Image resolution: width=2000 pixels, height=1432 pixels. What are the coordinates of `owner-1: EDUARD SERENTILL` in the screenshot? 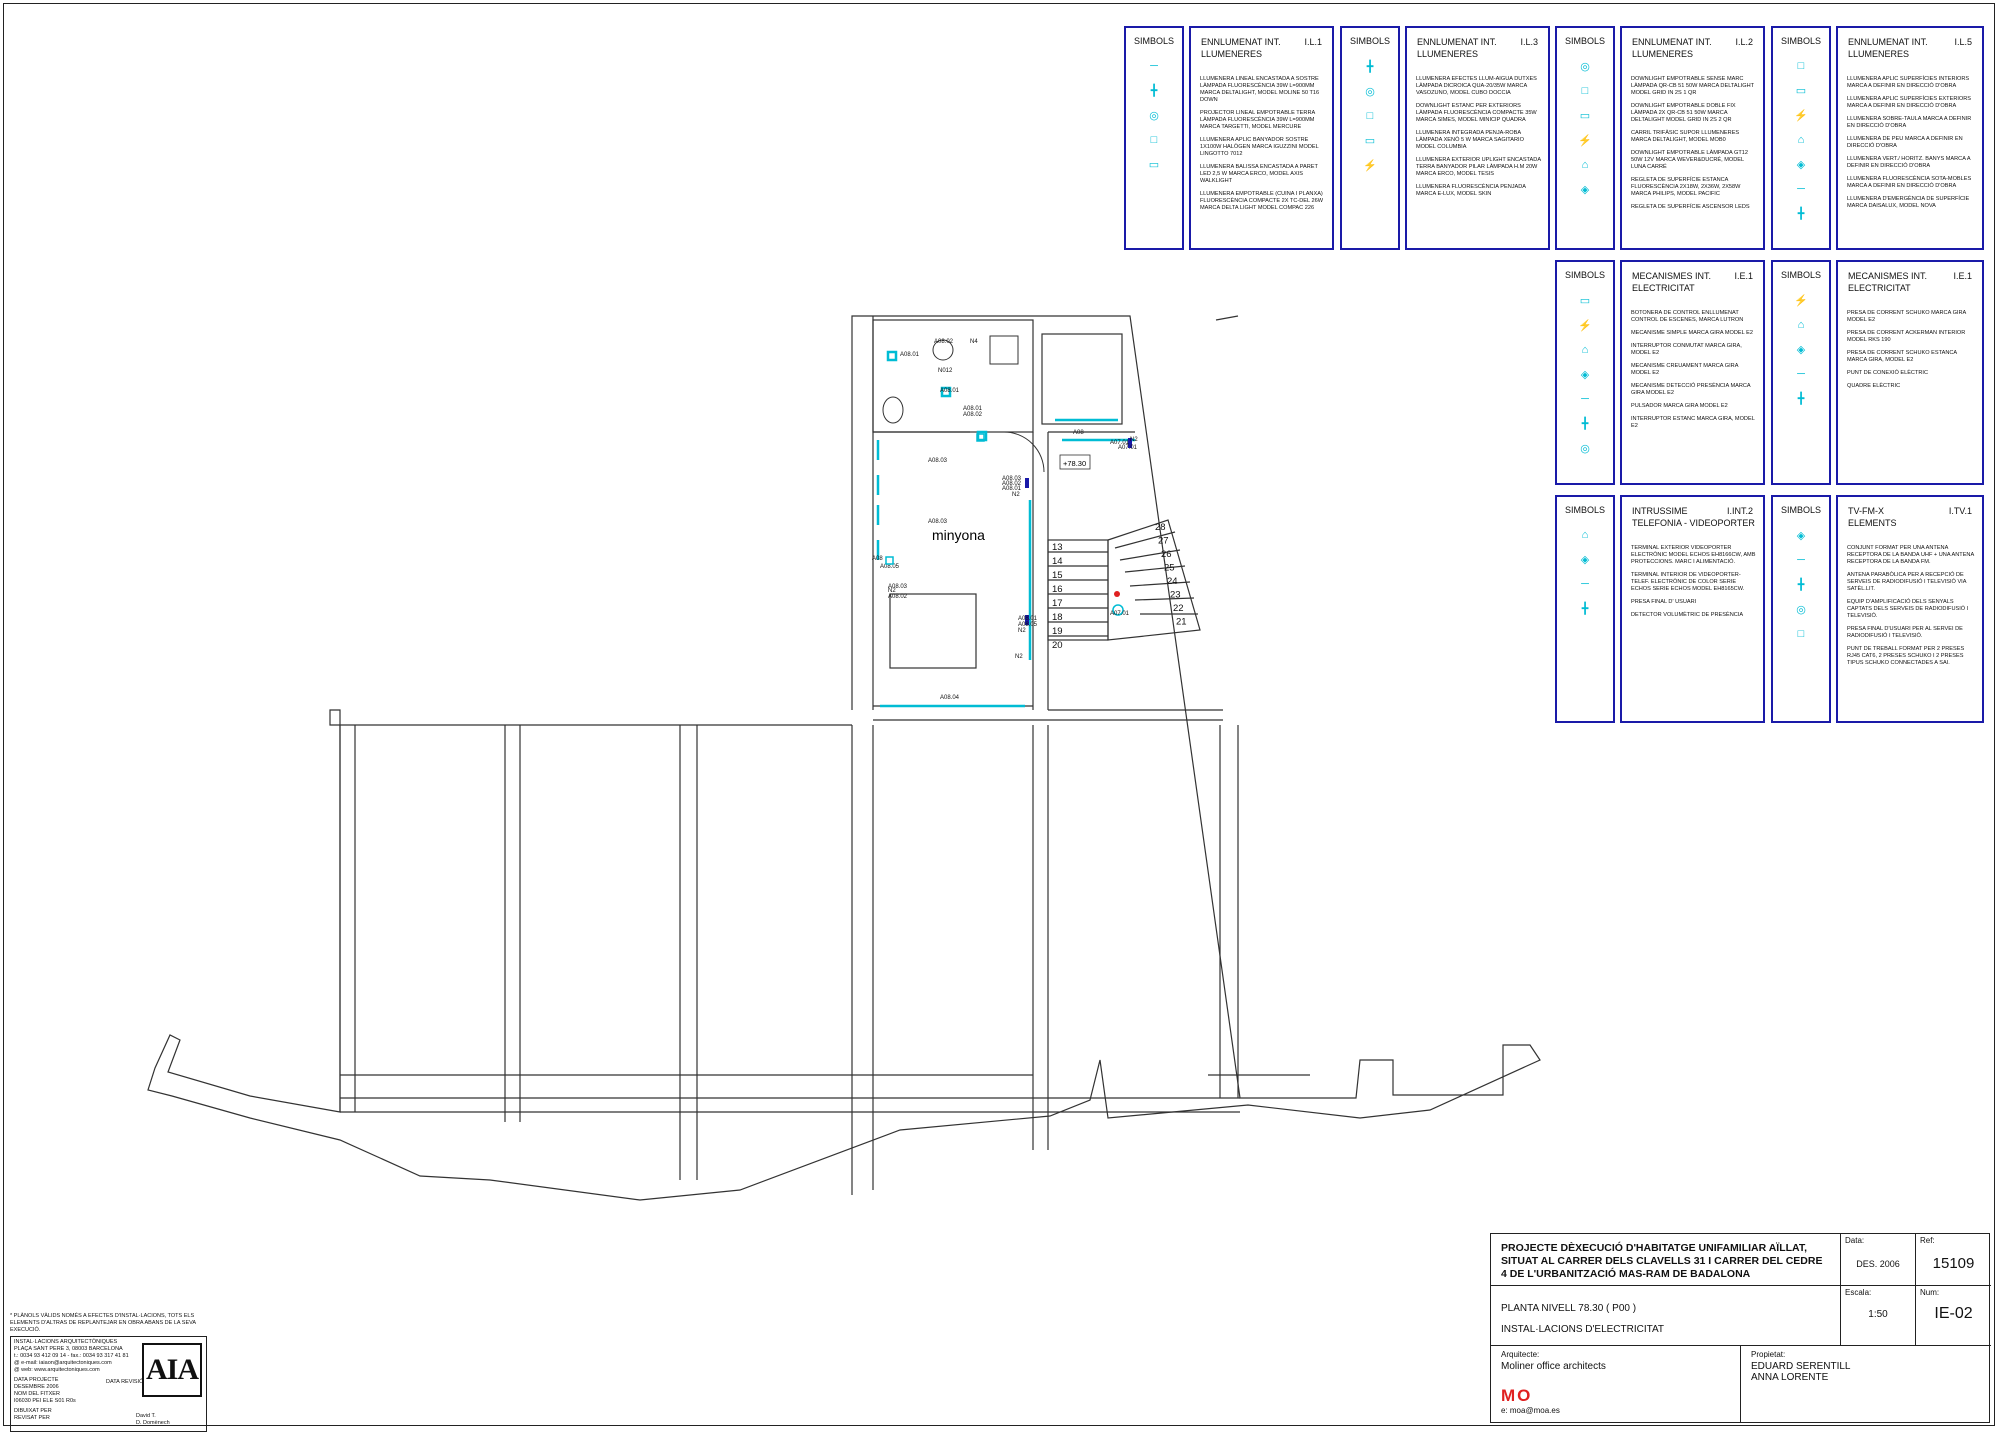 It's located at (1801, 1366).